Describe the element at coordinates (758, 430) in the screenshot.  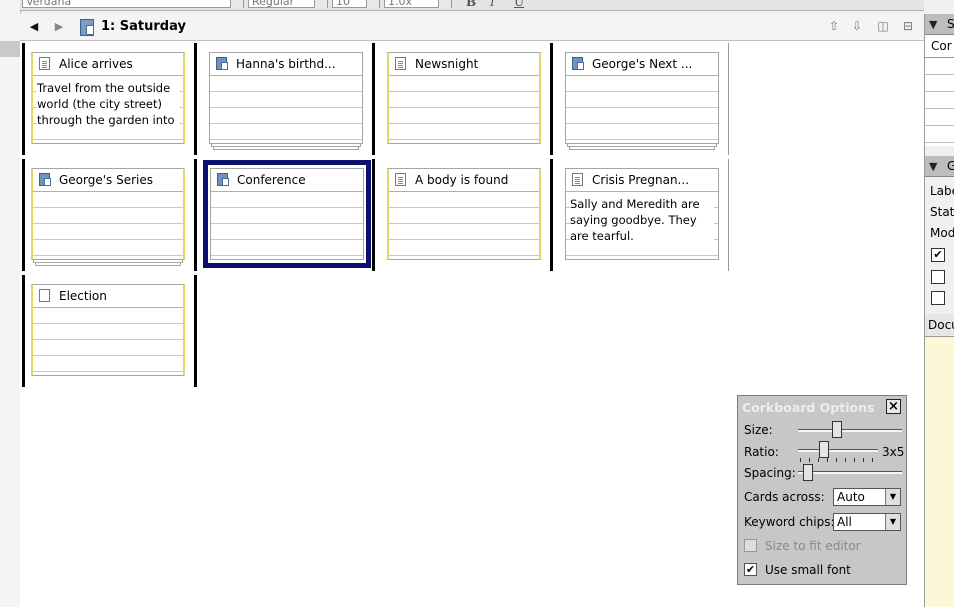
I see `size-label: Size:` at that location.